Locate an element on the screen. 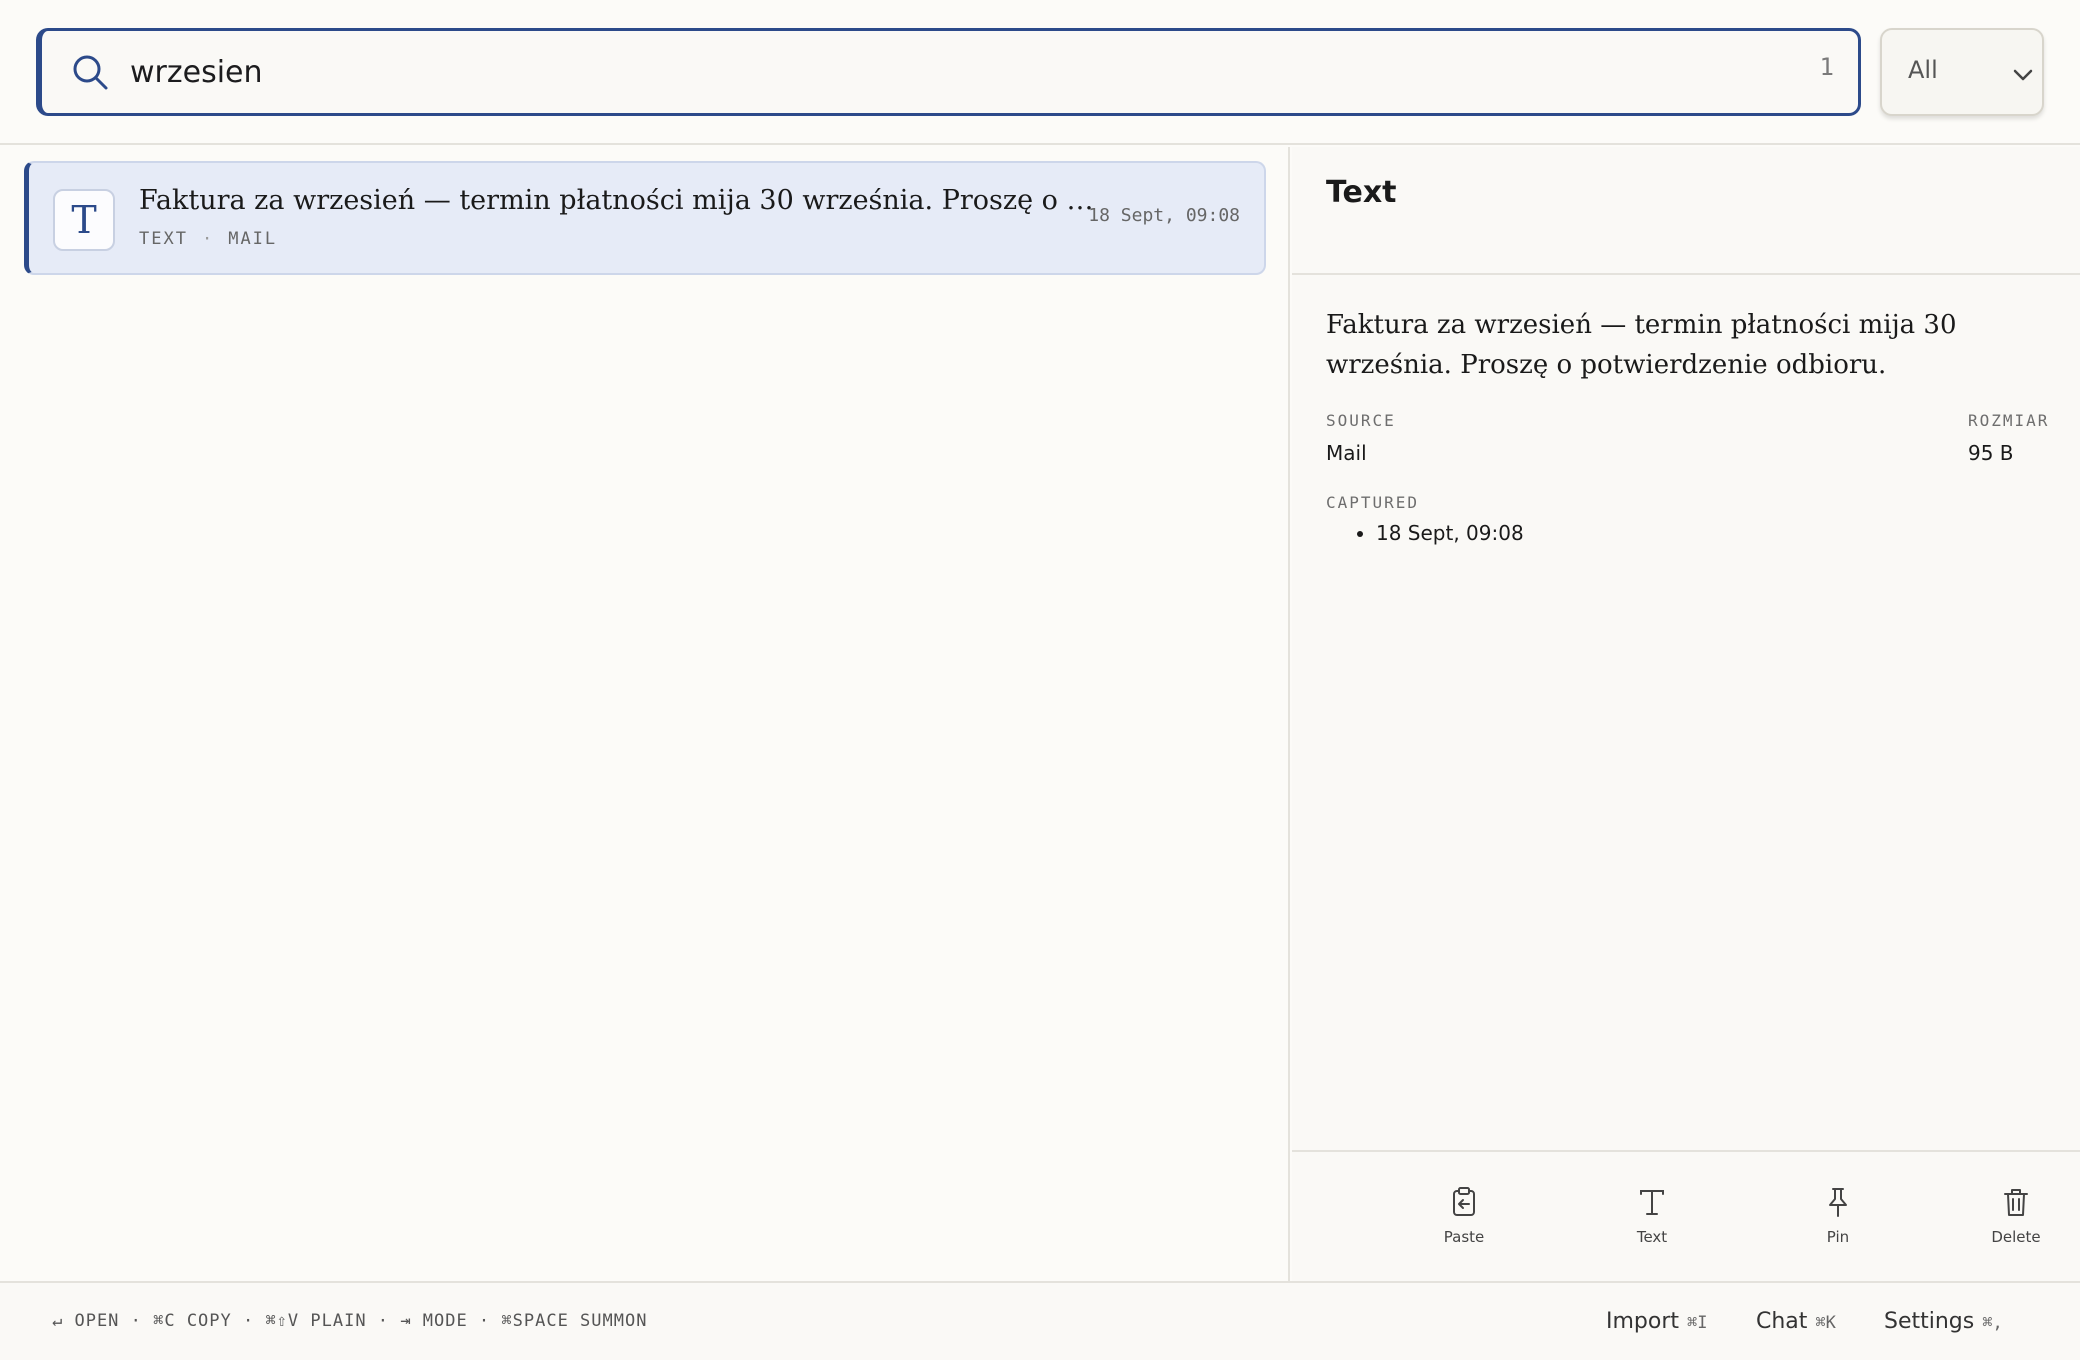  import-button: Import ⌘I is located at coordinates (1657, 1321).